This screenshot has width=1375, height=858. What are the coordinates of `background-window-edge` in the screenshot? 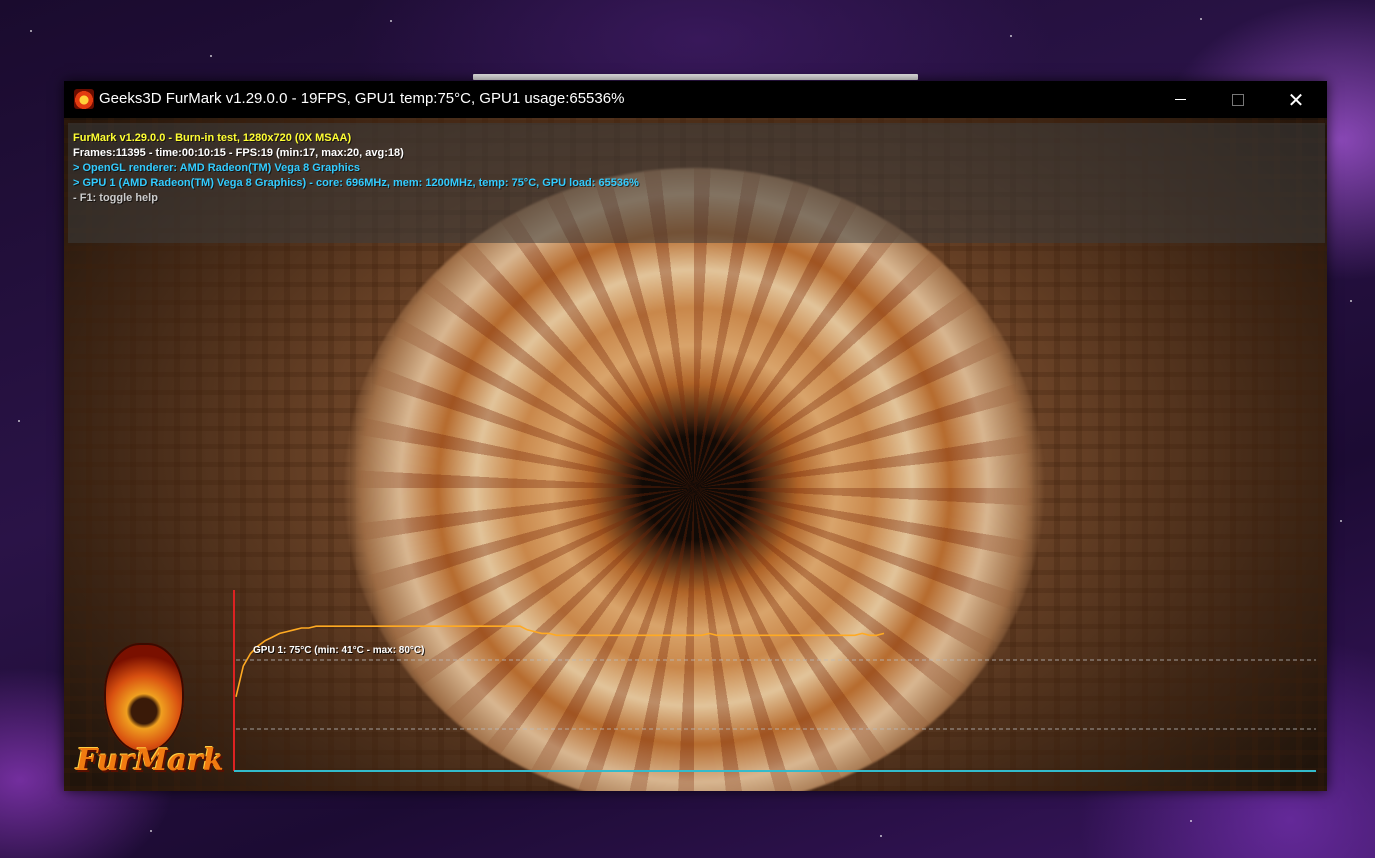 It's located at (695, 77).